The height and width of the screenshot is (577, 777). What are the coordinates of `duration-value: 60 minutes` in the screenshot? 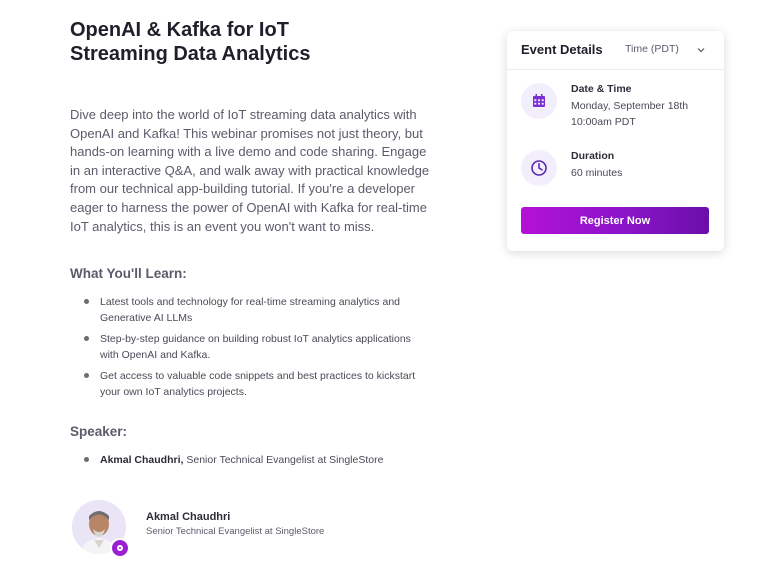 It's located at (597, 173).